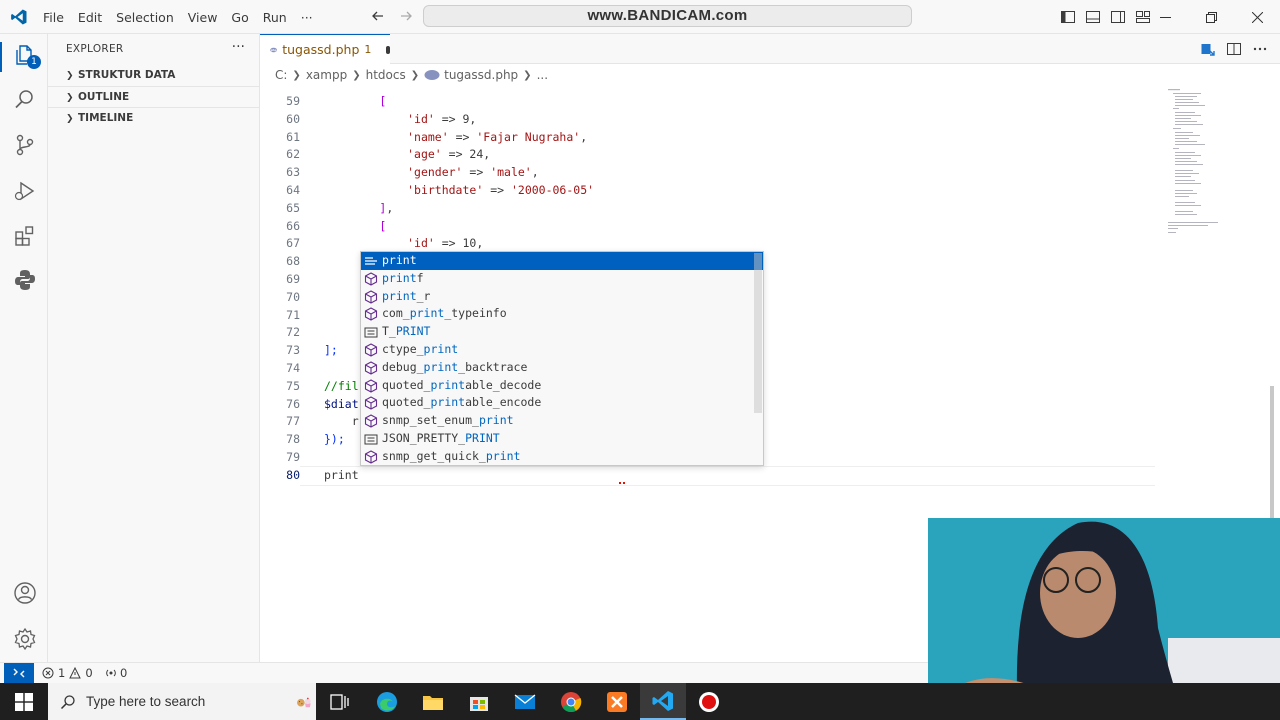 The image size is (1280, 720). I want to click on record-icon, so click(709, 701).